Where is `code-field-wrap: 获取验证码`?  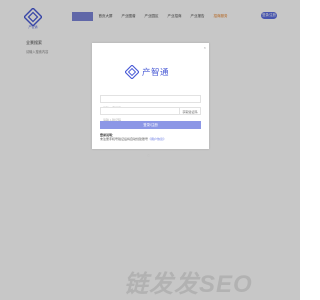 code-field-wrap: 获取验证码 is located at coordinates (150, 115).